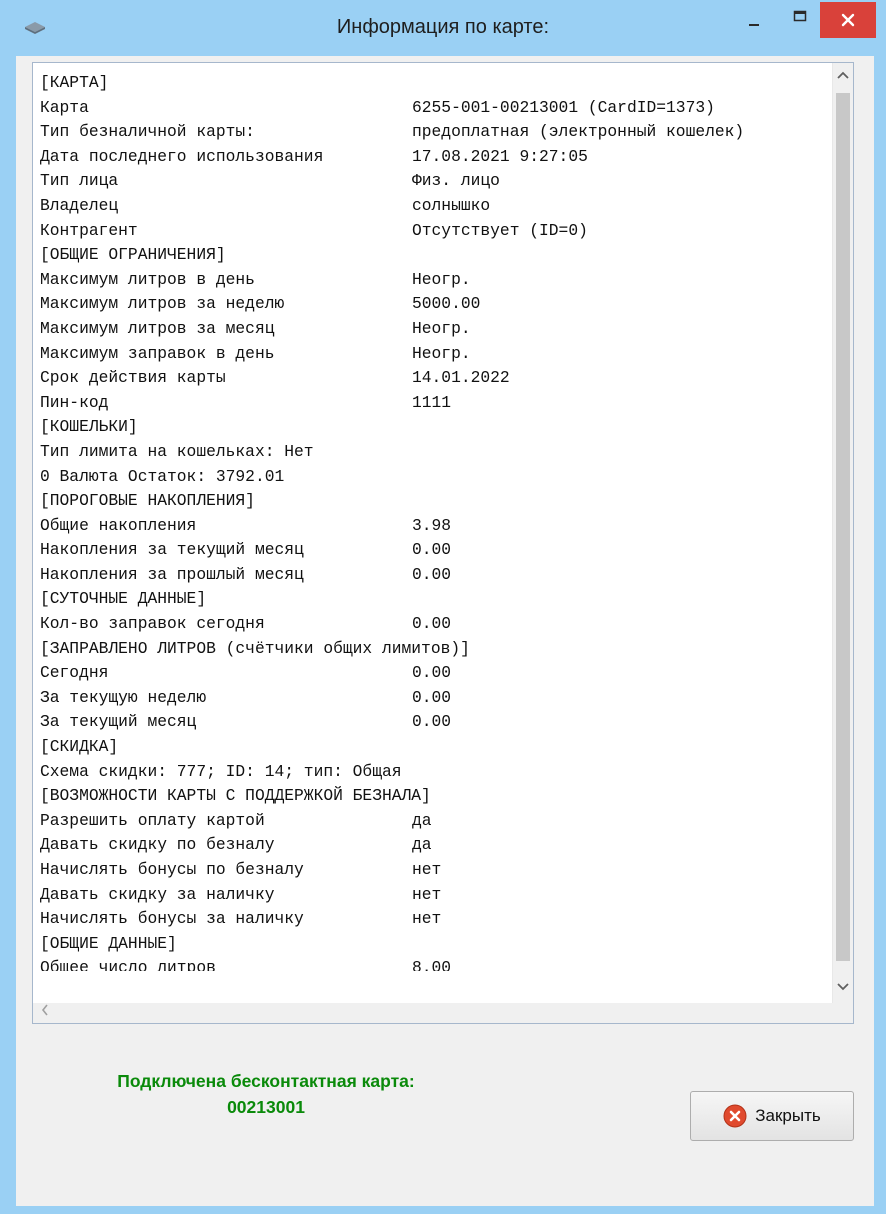 The image size is (886, 1214). I want to click on info-key: Сегодня, so click(74, 673).